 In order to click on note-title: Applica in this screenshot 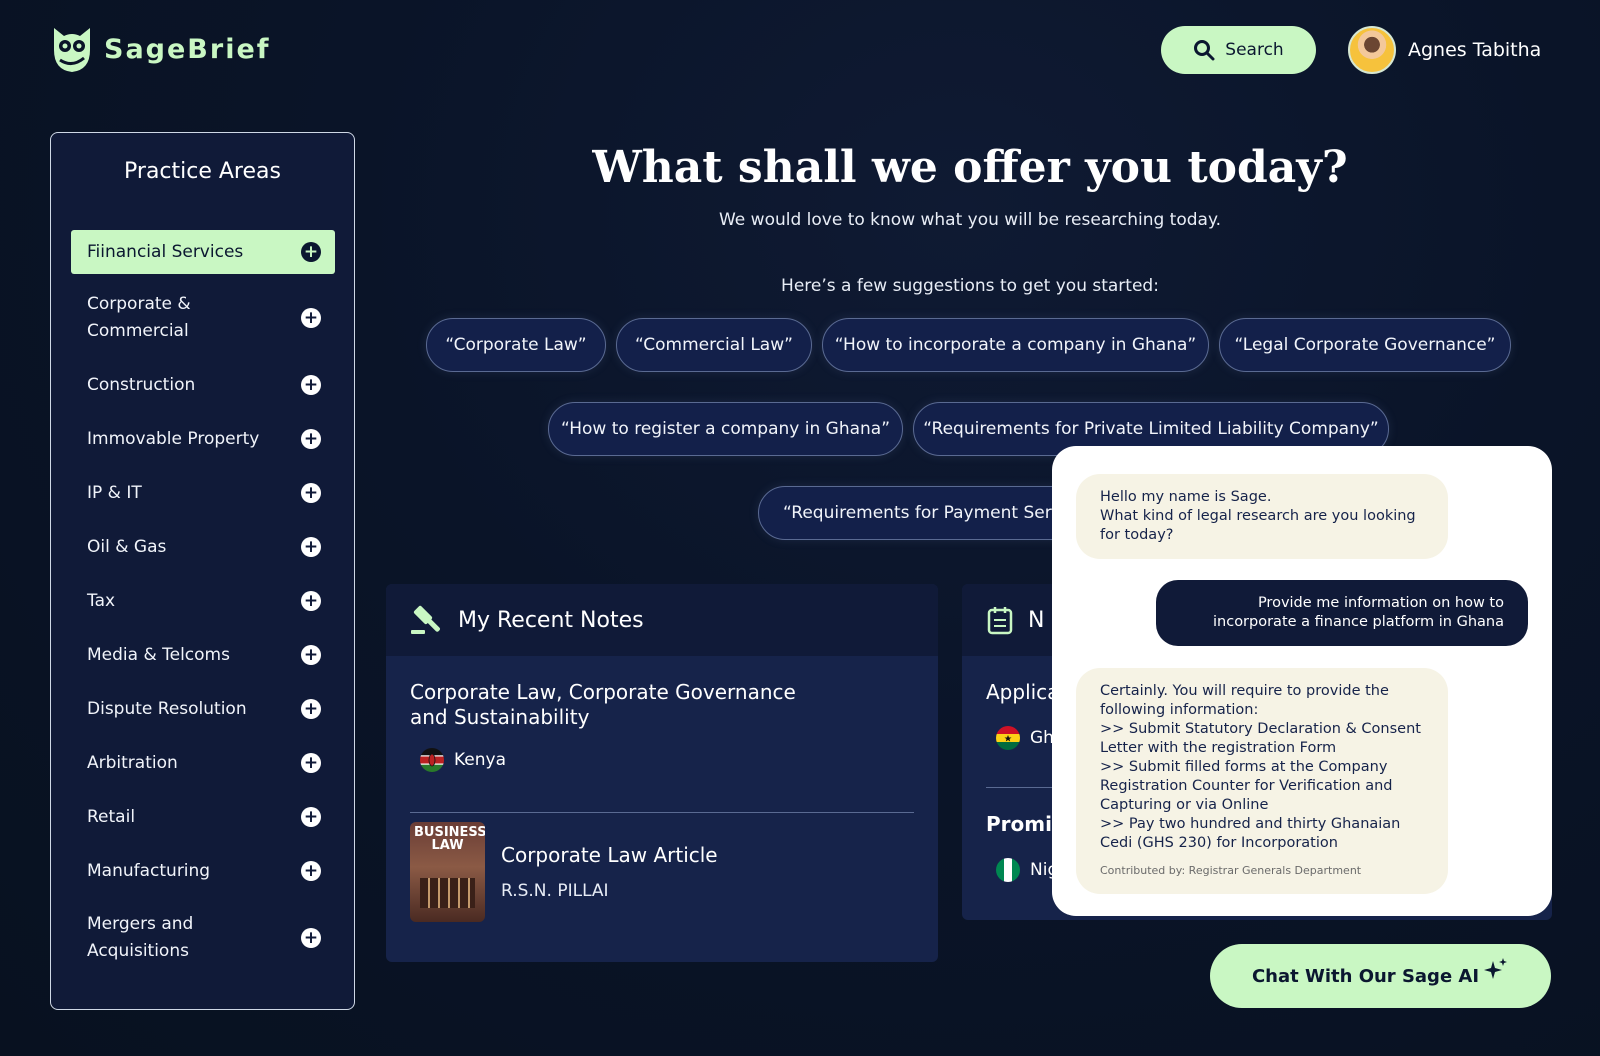, I will do `click(1022, 692)`.